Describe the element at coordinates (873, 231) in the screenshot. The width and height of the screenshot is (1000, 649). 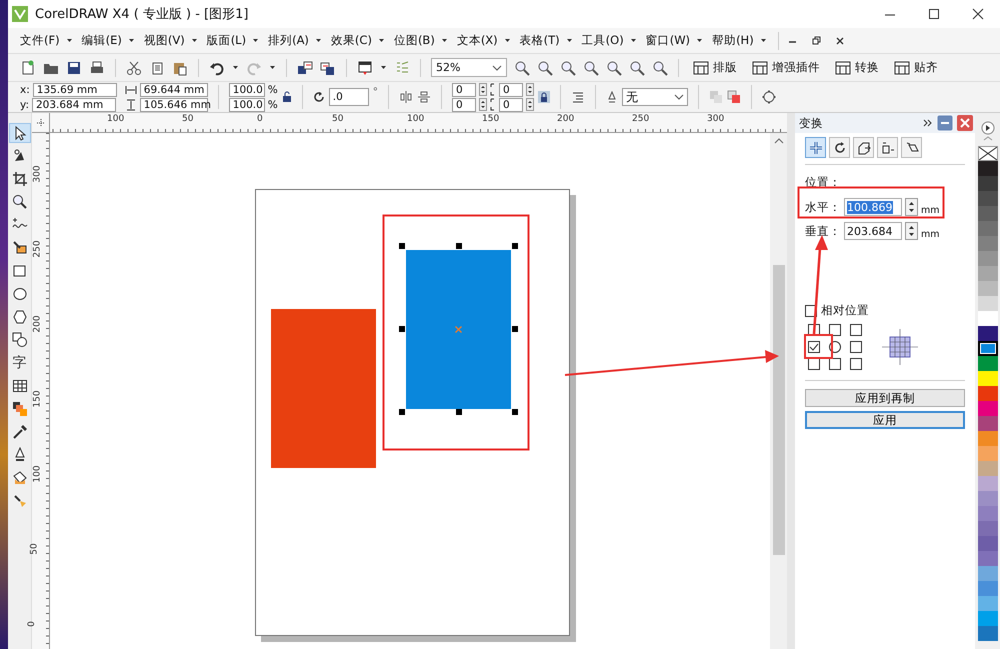
I see `number-field: 203.684` at that location.